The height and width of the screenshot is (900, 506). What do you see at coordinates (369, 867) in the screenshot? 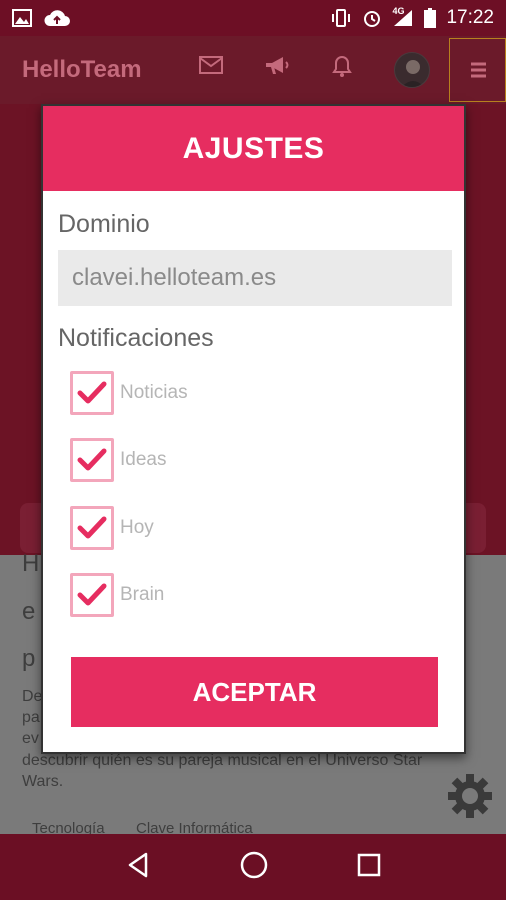
I see `recents-icon` at bounding box center [369, 867].